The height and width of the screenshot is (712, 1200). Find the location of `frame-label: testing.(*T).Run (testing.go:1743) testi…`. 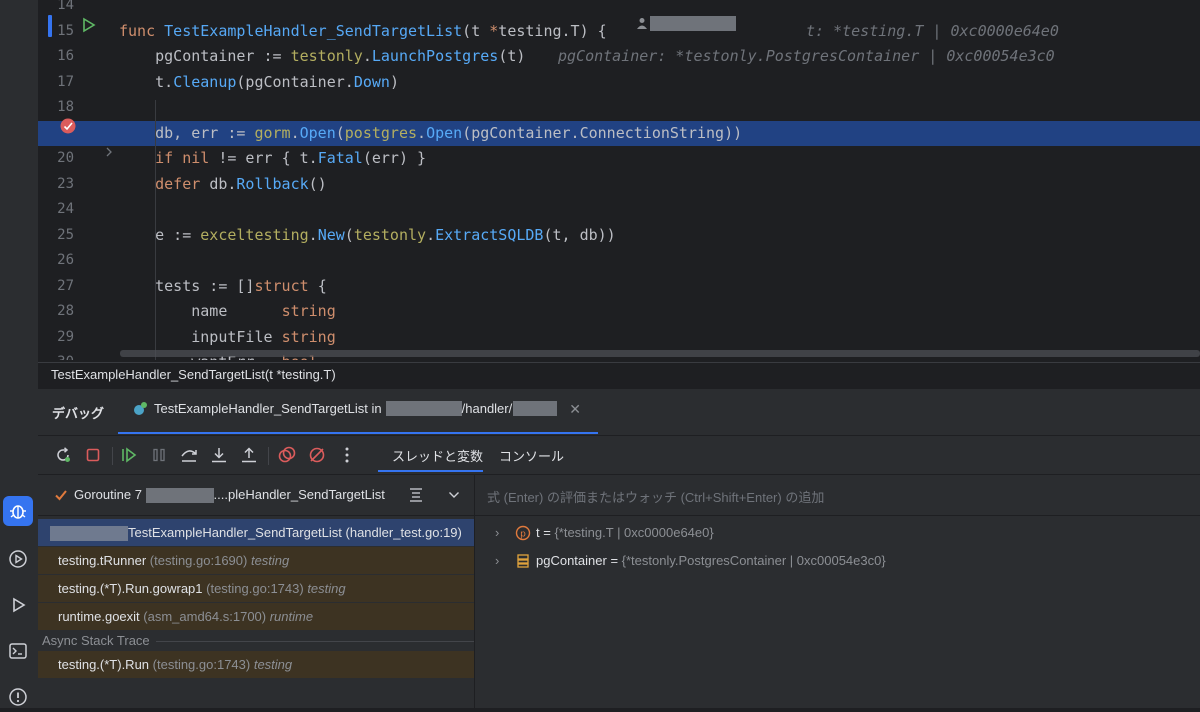

frame-label: testing.(*T).Run (testing.go:1743) testi… is located at coordinates (175, 664).